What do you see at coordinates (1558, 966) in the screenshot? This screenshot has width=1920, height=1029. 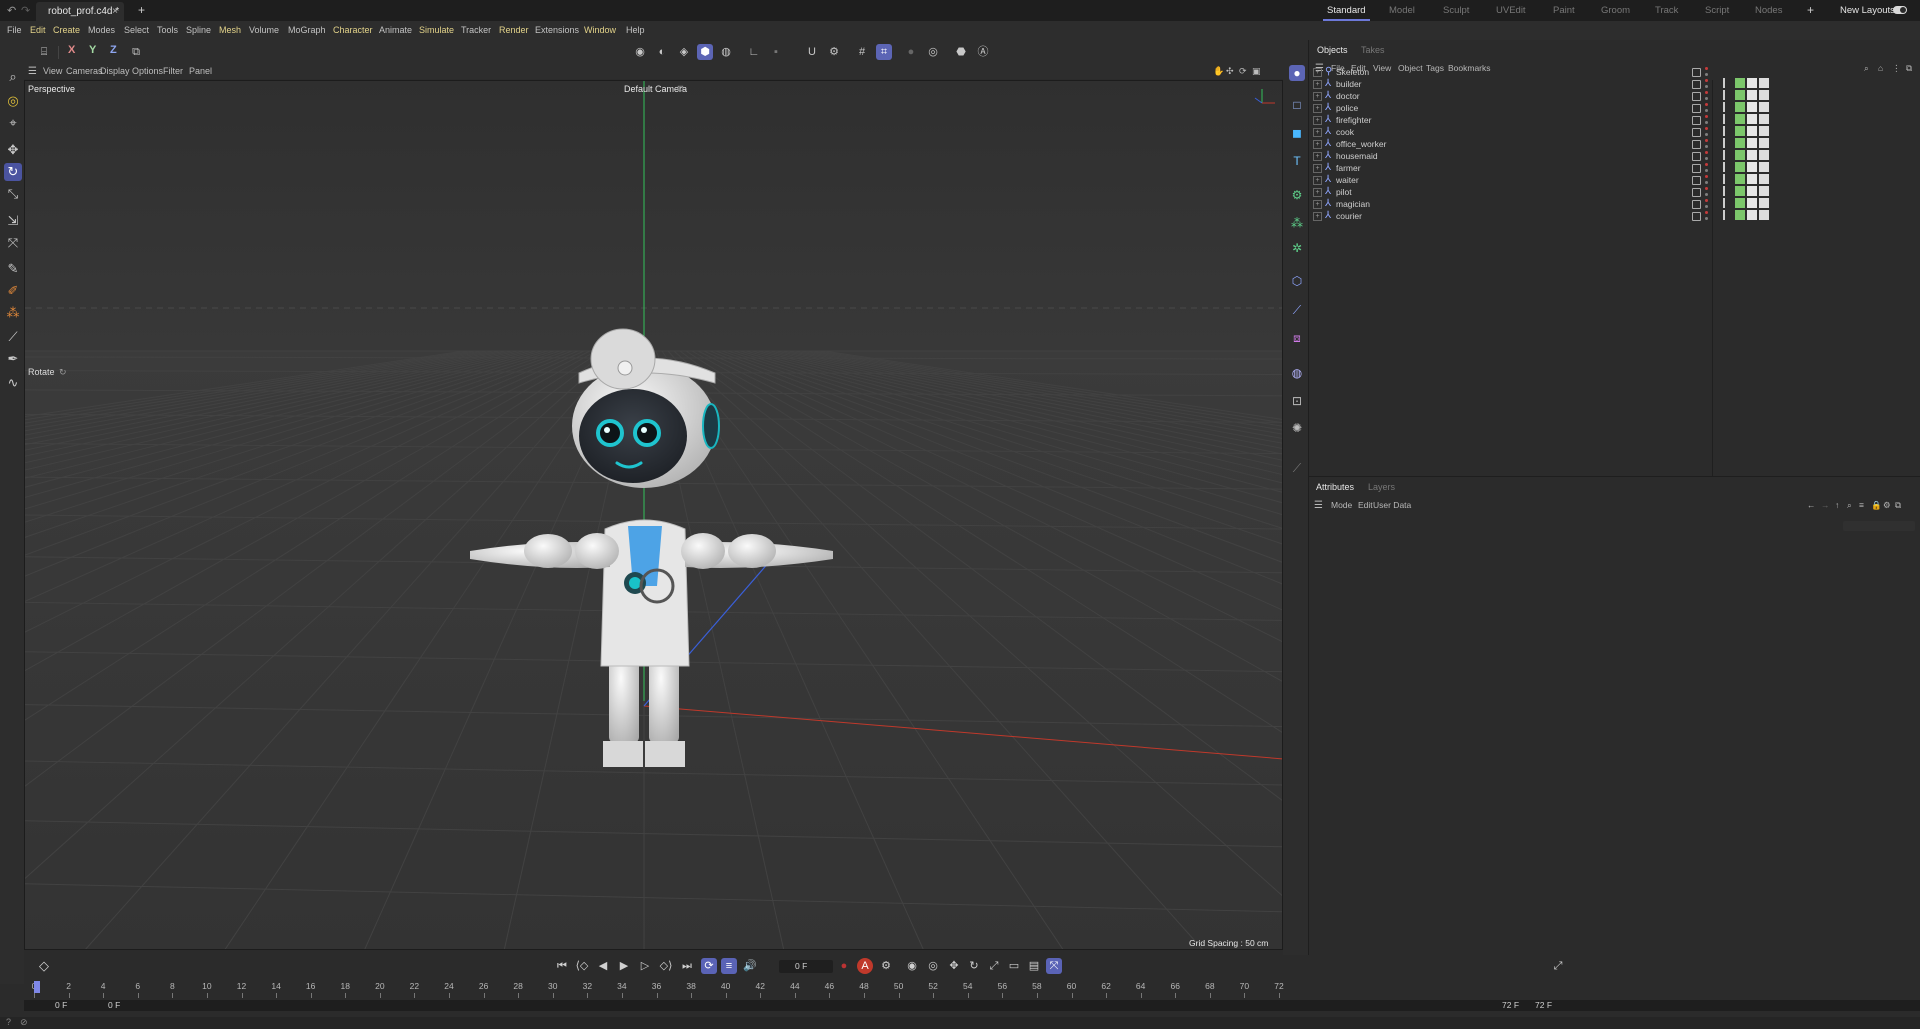 I see `timeline-expand-icon: ⤢` at bounding box center [1558, 966].